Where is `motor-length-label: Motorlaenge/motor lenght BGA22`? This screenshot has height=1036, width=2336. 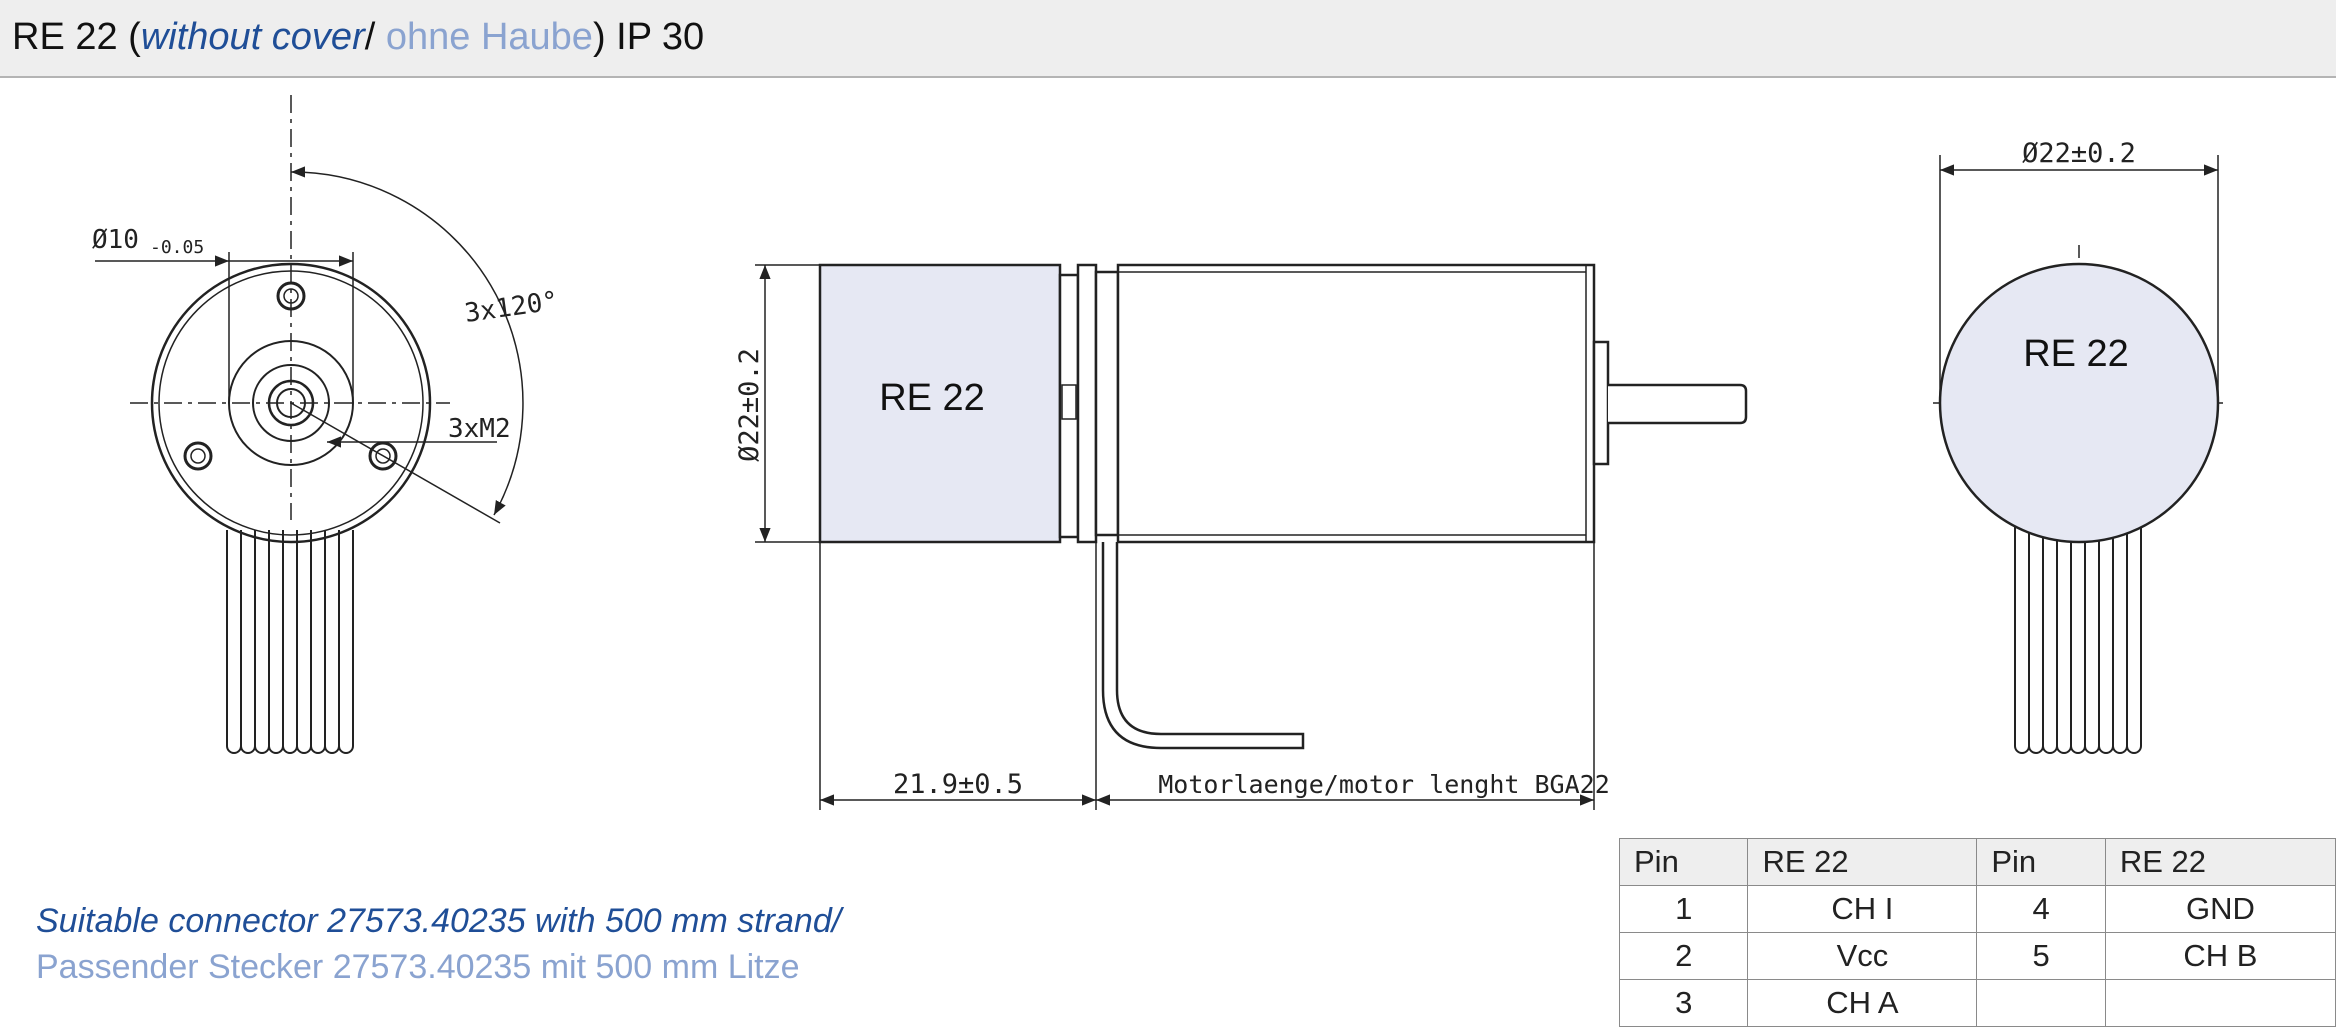
motor-length-label: Motorlaenge/motor lenght BGA22 is located at coordinates (1384, 784).